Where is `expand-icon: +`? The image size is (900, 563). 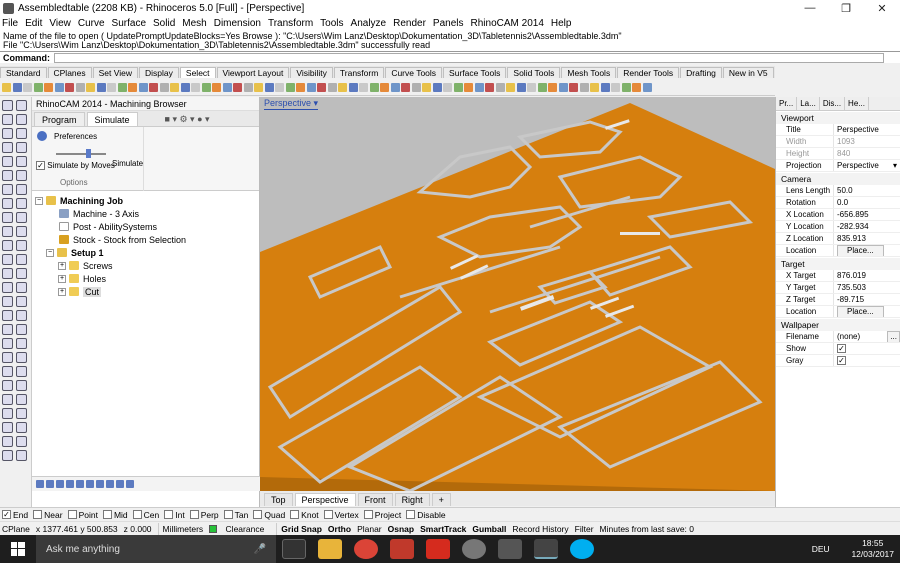 expand-icon: + is located at coordinates (62, 291).